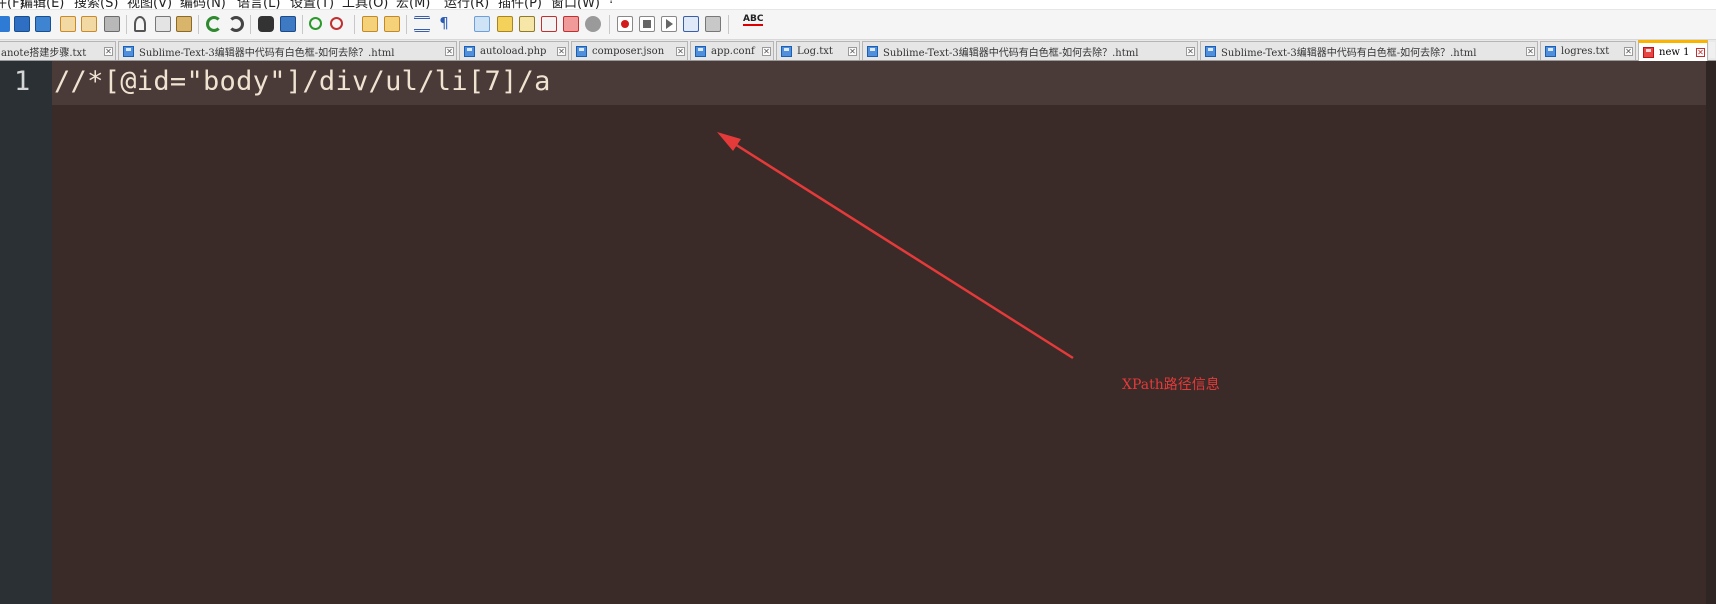 This screenshot has height=604, width=1716. I want to click on arrow-shaft, so click(901, 249).